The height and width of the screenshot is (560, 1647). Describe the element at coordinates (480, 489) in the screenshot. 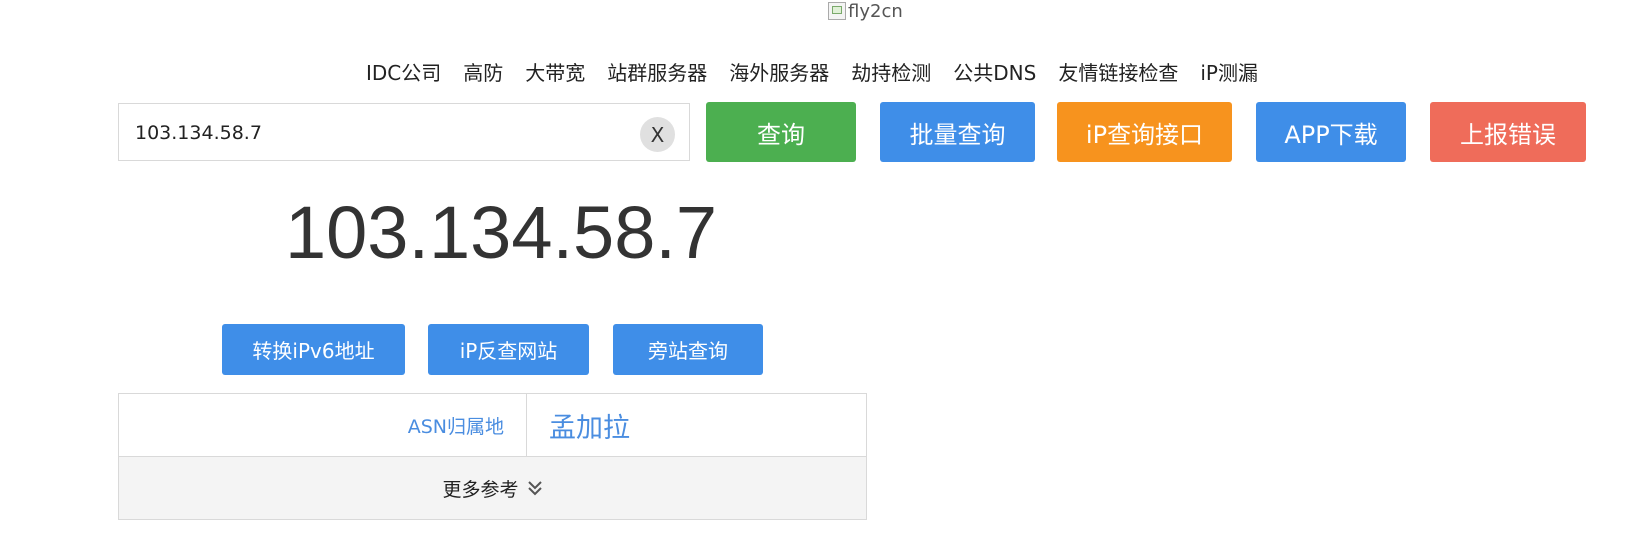

I see `more-reference-label: 更多参考` at that location.